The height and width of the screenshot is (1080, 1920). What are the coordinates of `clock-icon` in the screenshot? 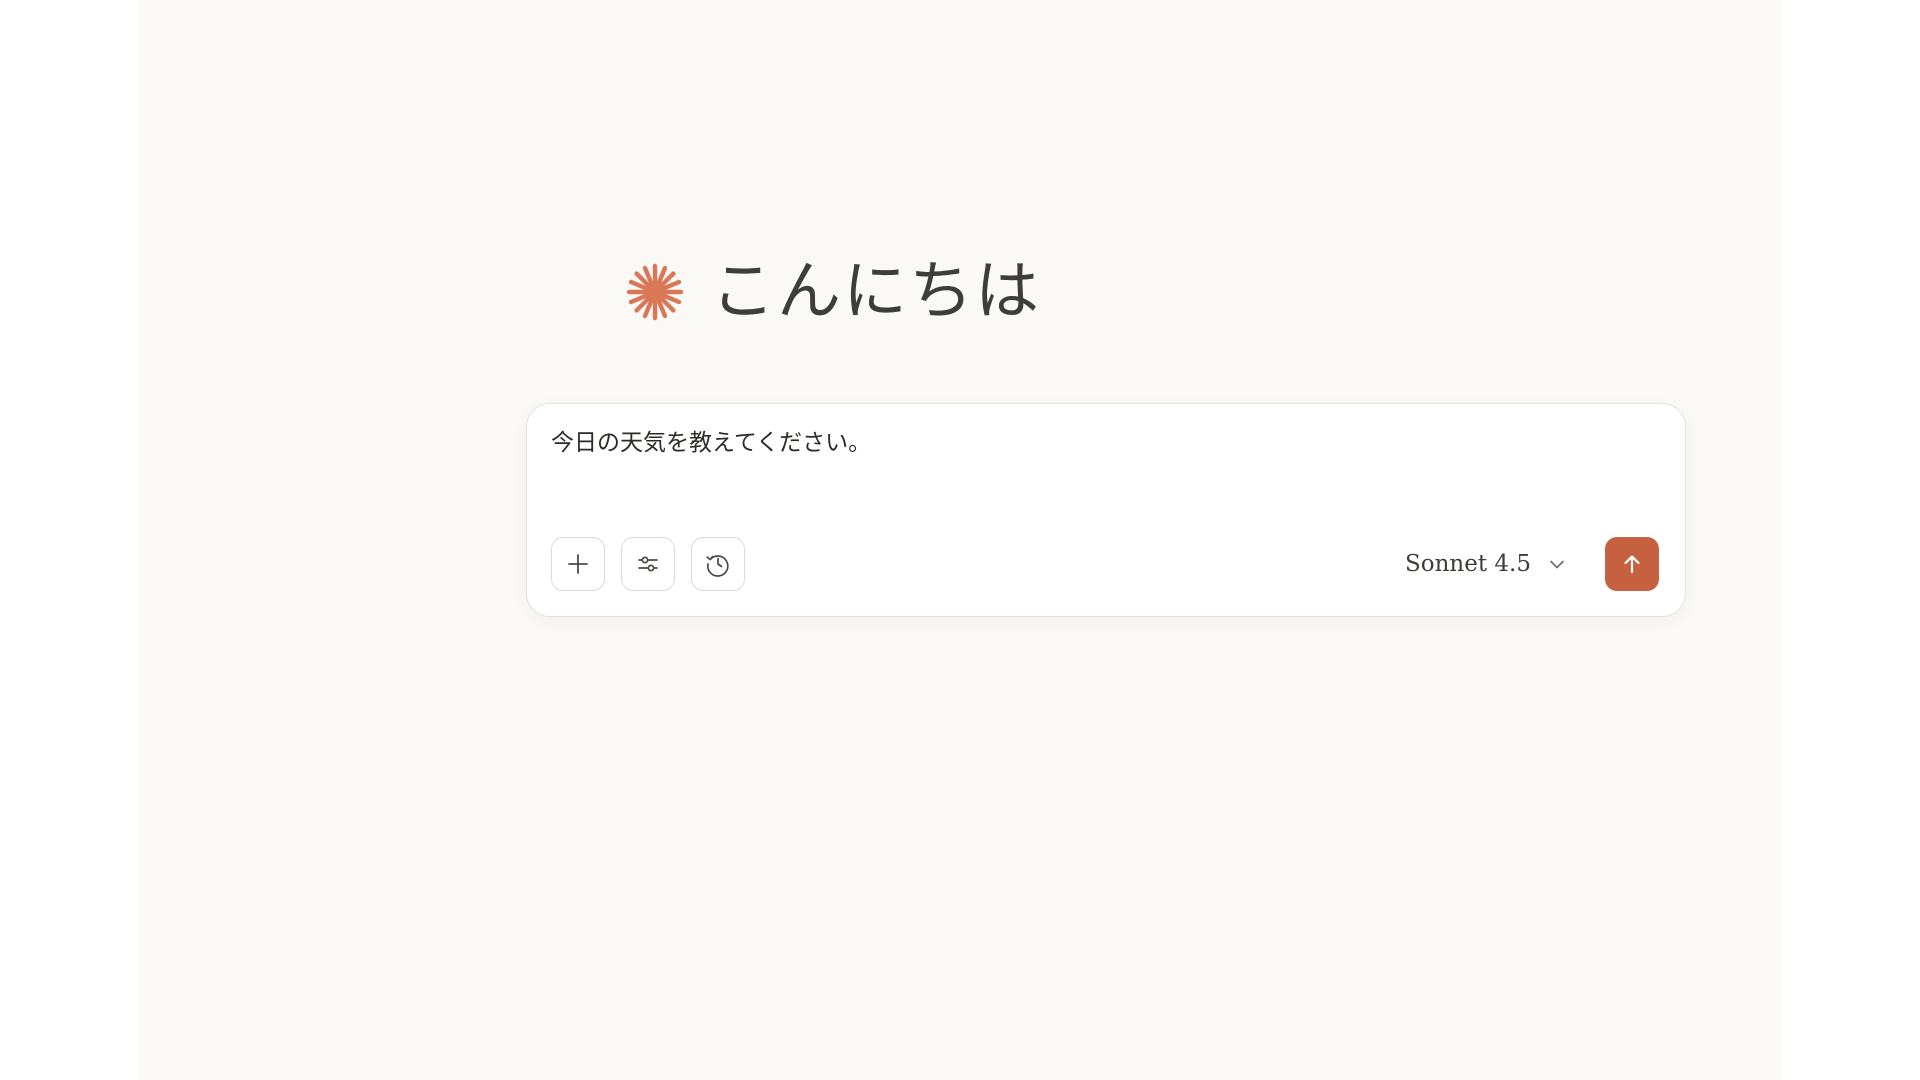 It's located at (717, 566).